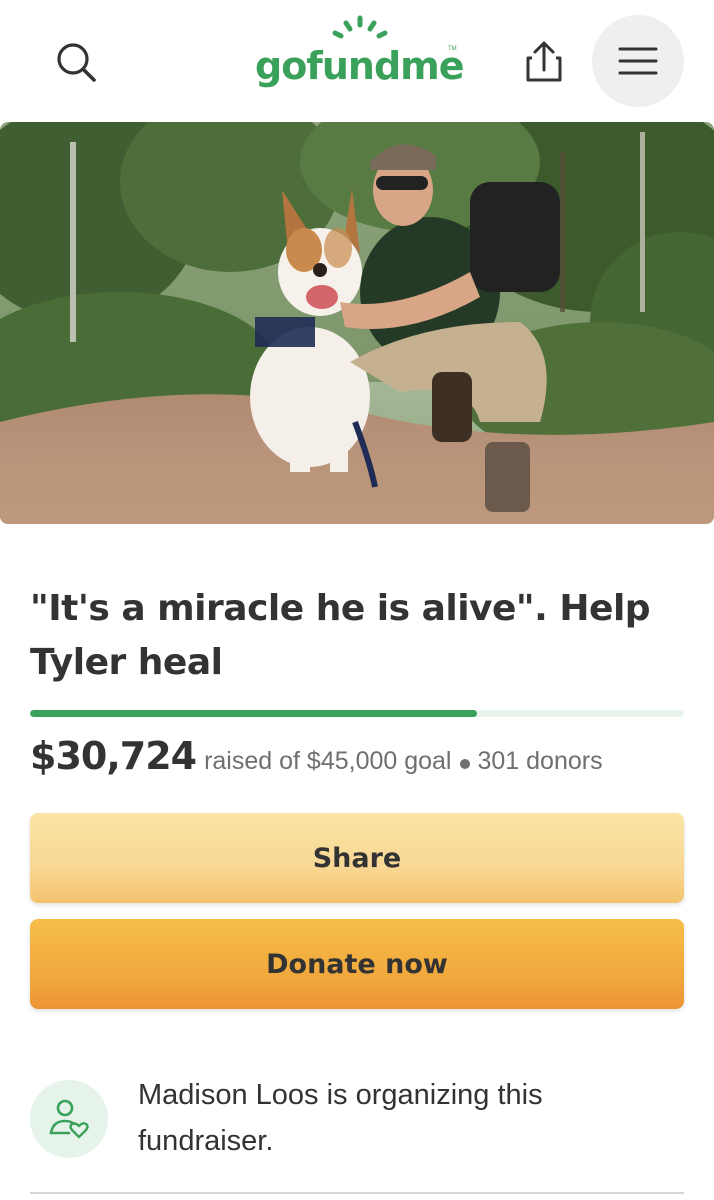 The width and height of the screenshot is (714, 1200). Describe the element at coordinates (464, 764) in the screenshot. I see `separator-dot` at that location.